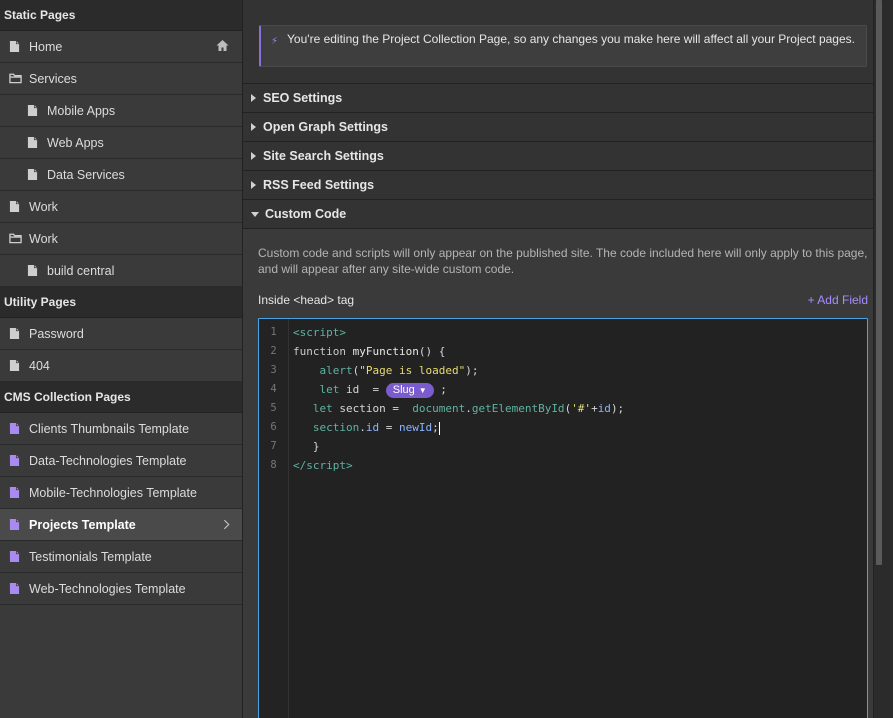 Image resolution: width=893 pixels, height=718 pixels. I want to click on home-icon, so click(222, 47).